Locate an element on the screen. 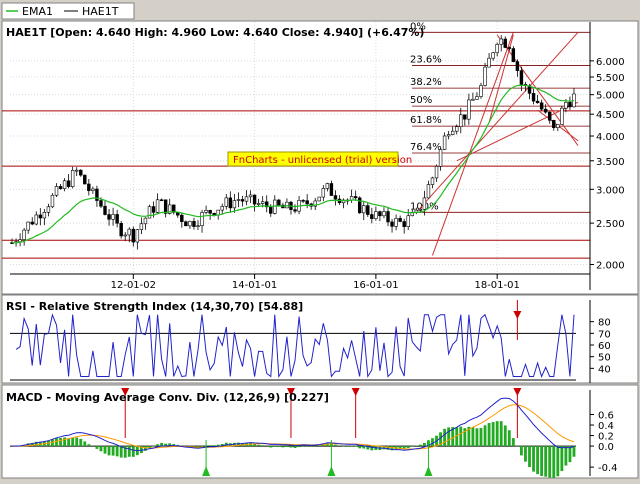  legend: EMA1 HAE1T is located at coordinates (68, 11).